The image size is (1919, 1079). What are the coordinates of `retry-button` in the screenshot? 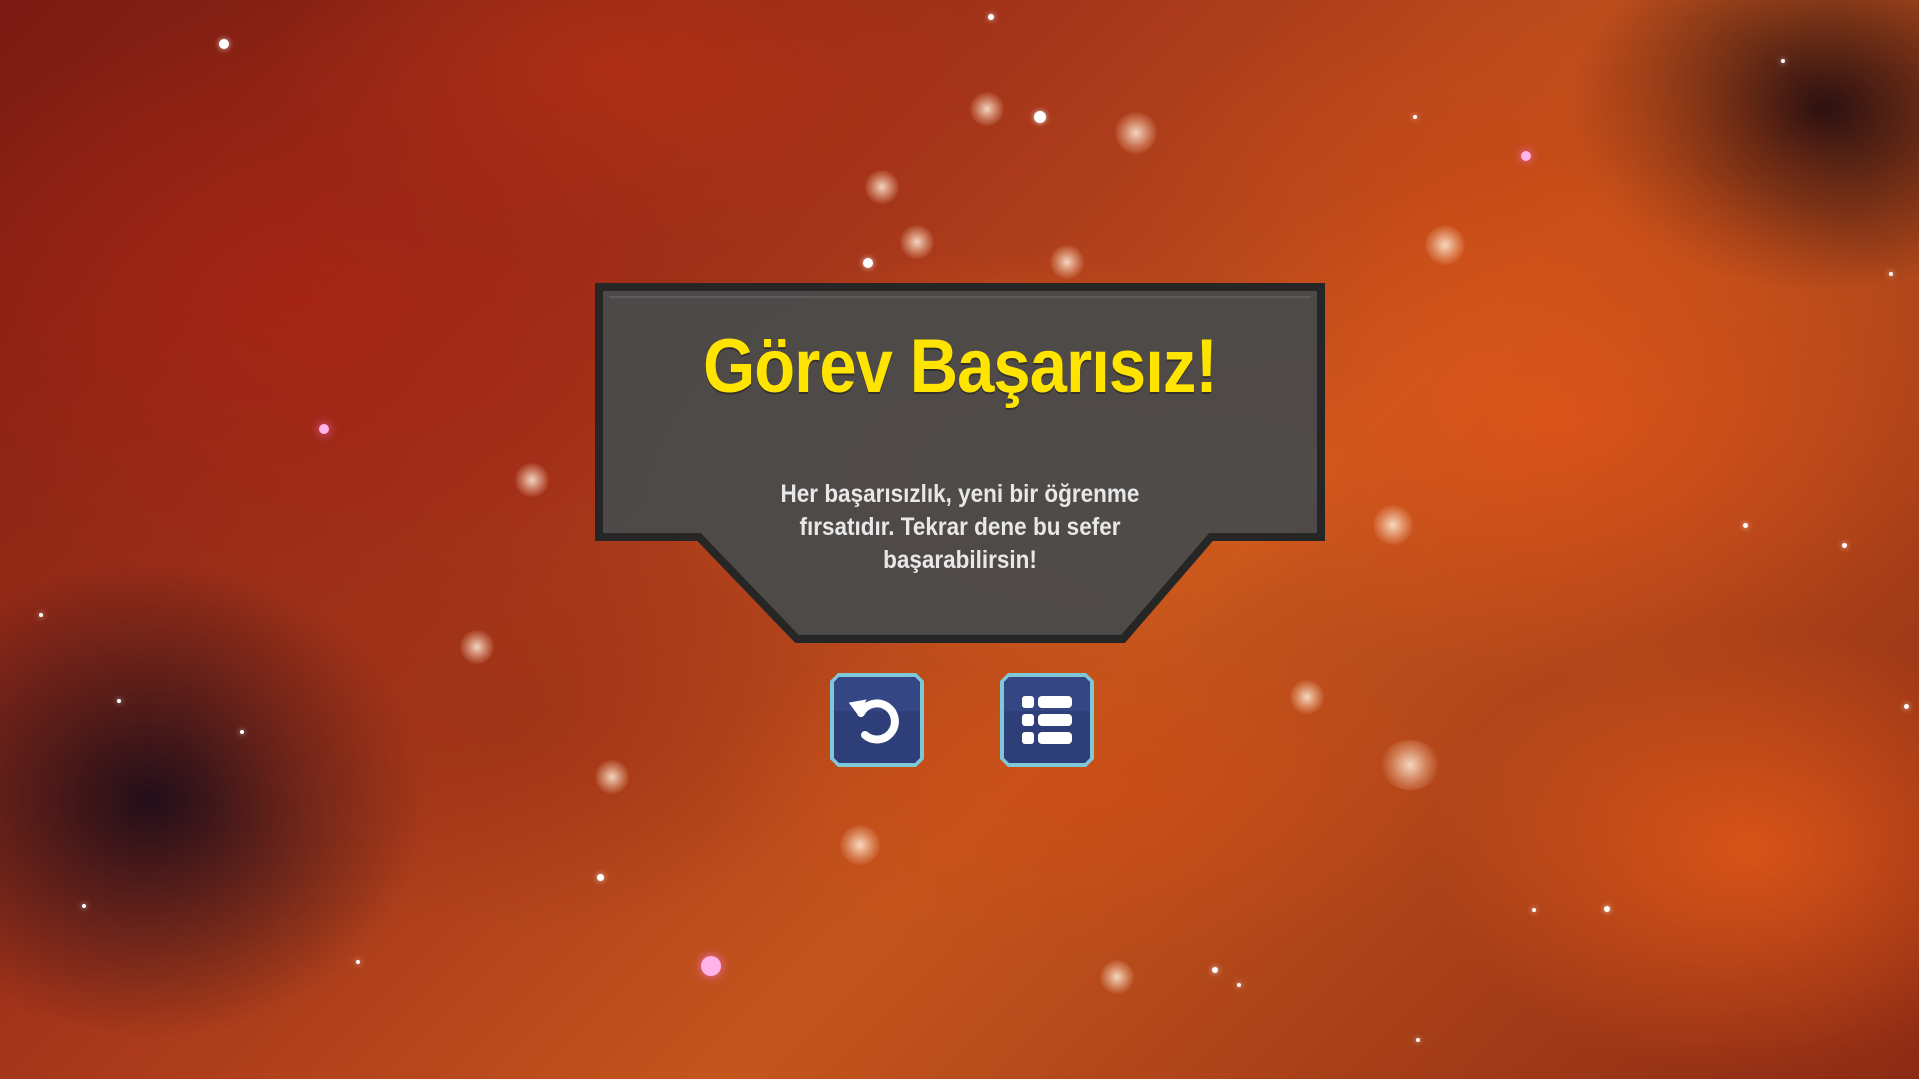 It's located at (877, 720).